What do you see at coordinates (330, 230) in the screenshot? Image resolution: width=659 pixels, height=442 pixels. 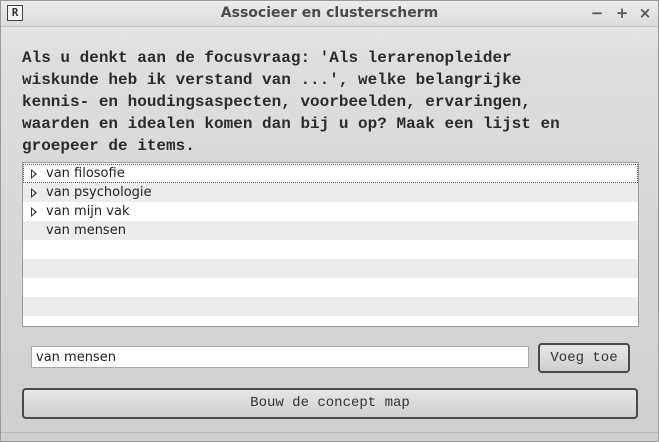 I see `tree-row: van mensen` at bounding box center [330, 230].